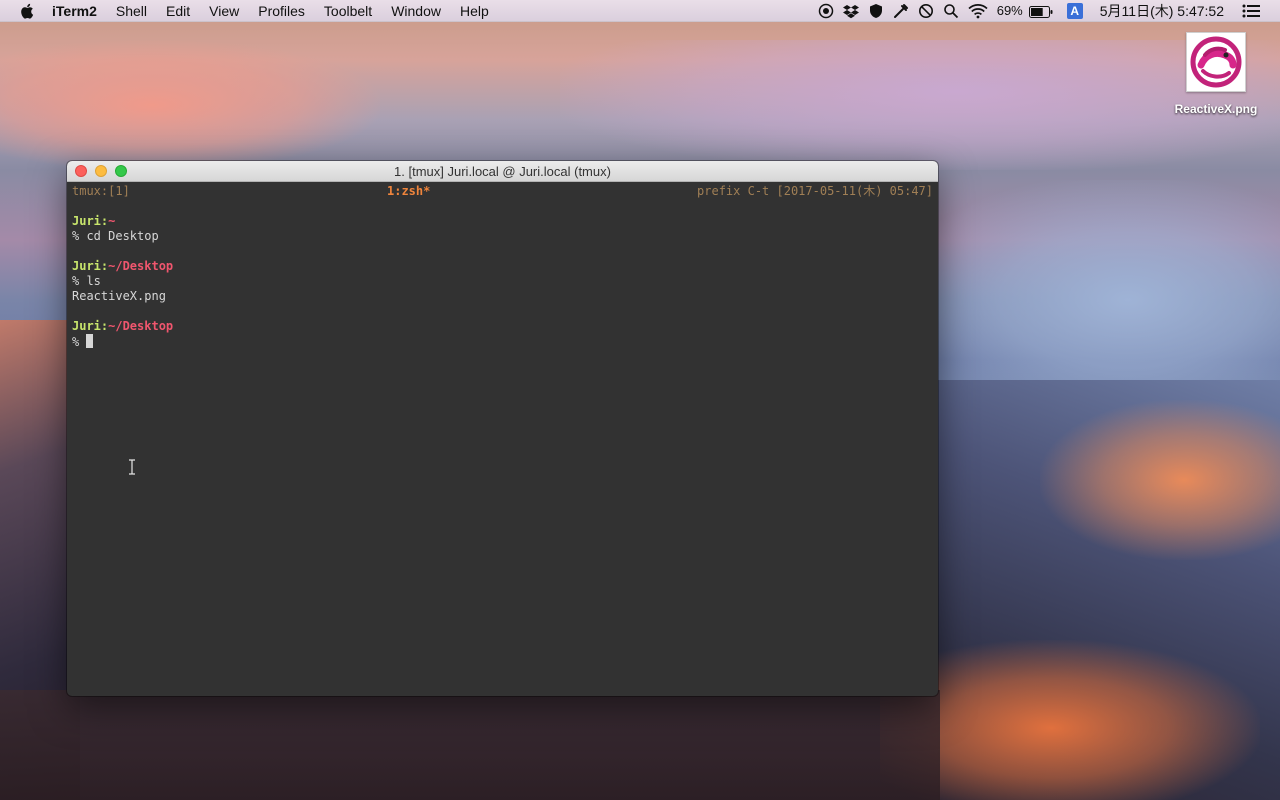  I want to click on menu-toolbelt: Toolbelt, so click(348, 11).